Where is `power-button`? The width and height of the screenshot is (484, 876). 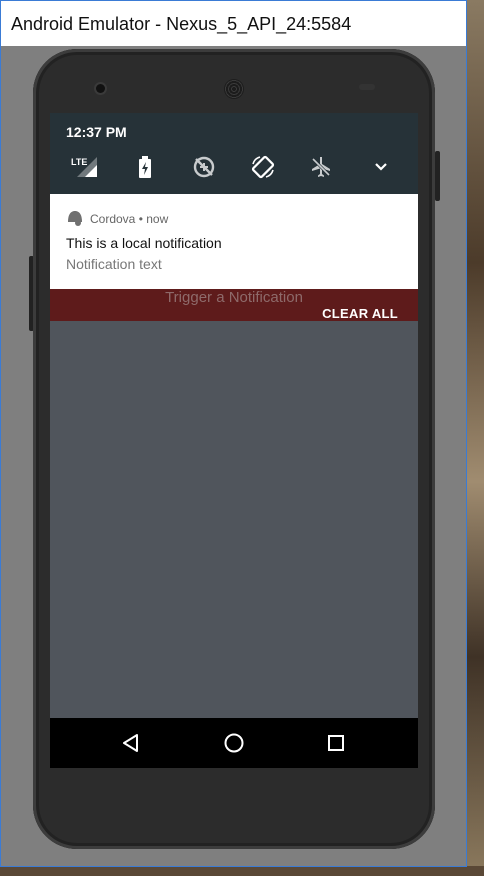
power-button is located at coordinates (437, 176).